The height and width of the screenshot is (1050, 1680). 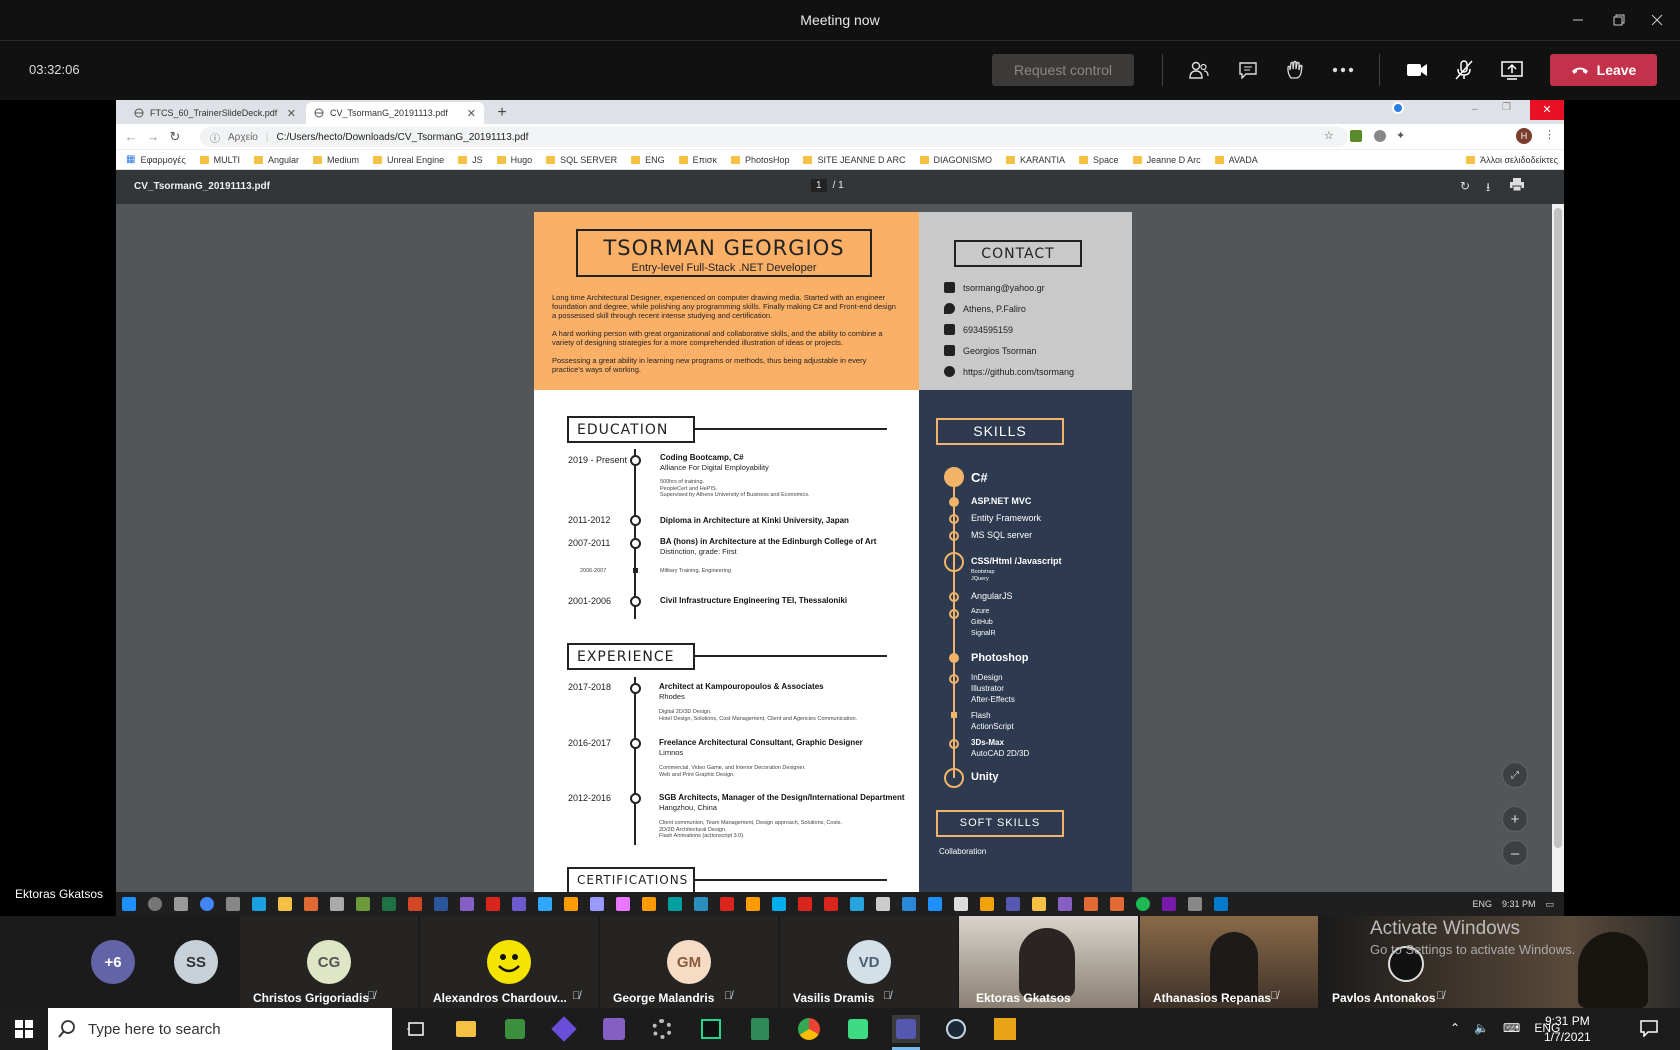 What do you see at coordinates (502, 113) in the screenshot?
I see `new-tab-button: +` at bounding box center [502, 113].